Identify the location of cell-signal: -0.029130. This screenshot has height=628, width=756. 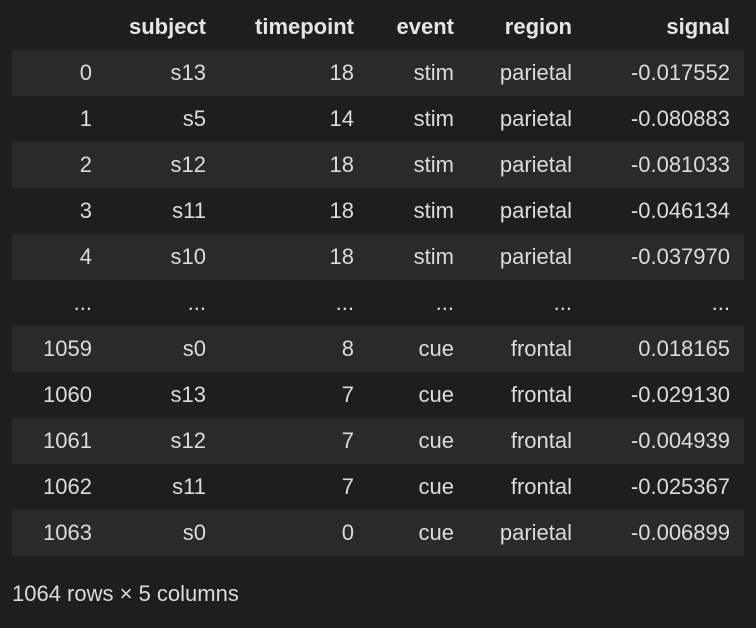
(680, 394).